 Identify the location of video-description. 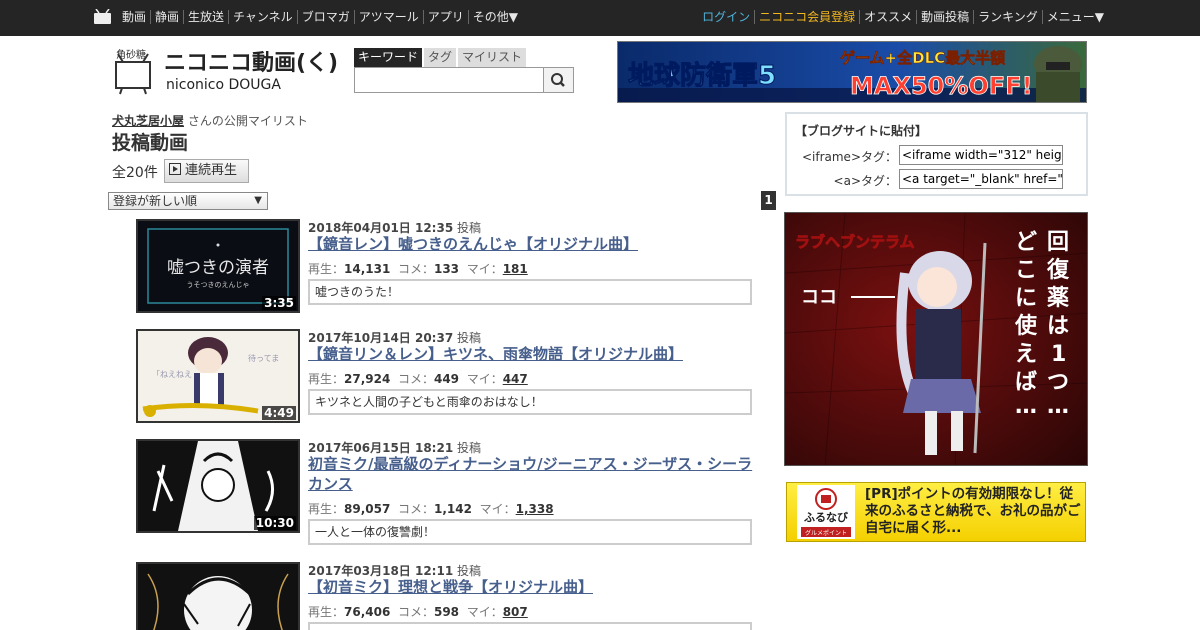
(530, 626).